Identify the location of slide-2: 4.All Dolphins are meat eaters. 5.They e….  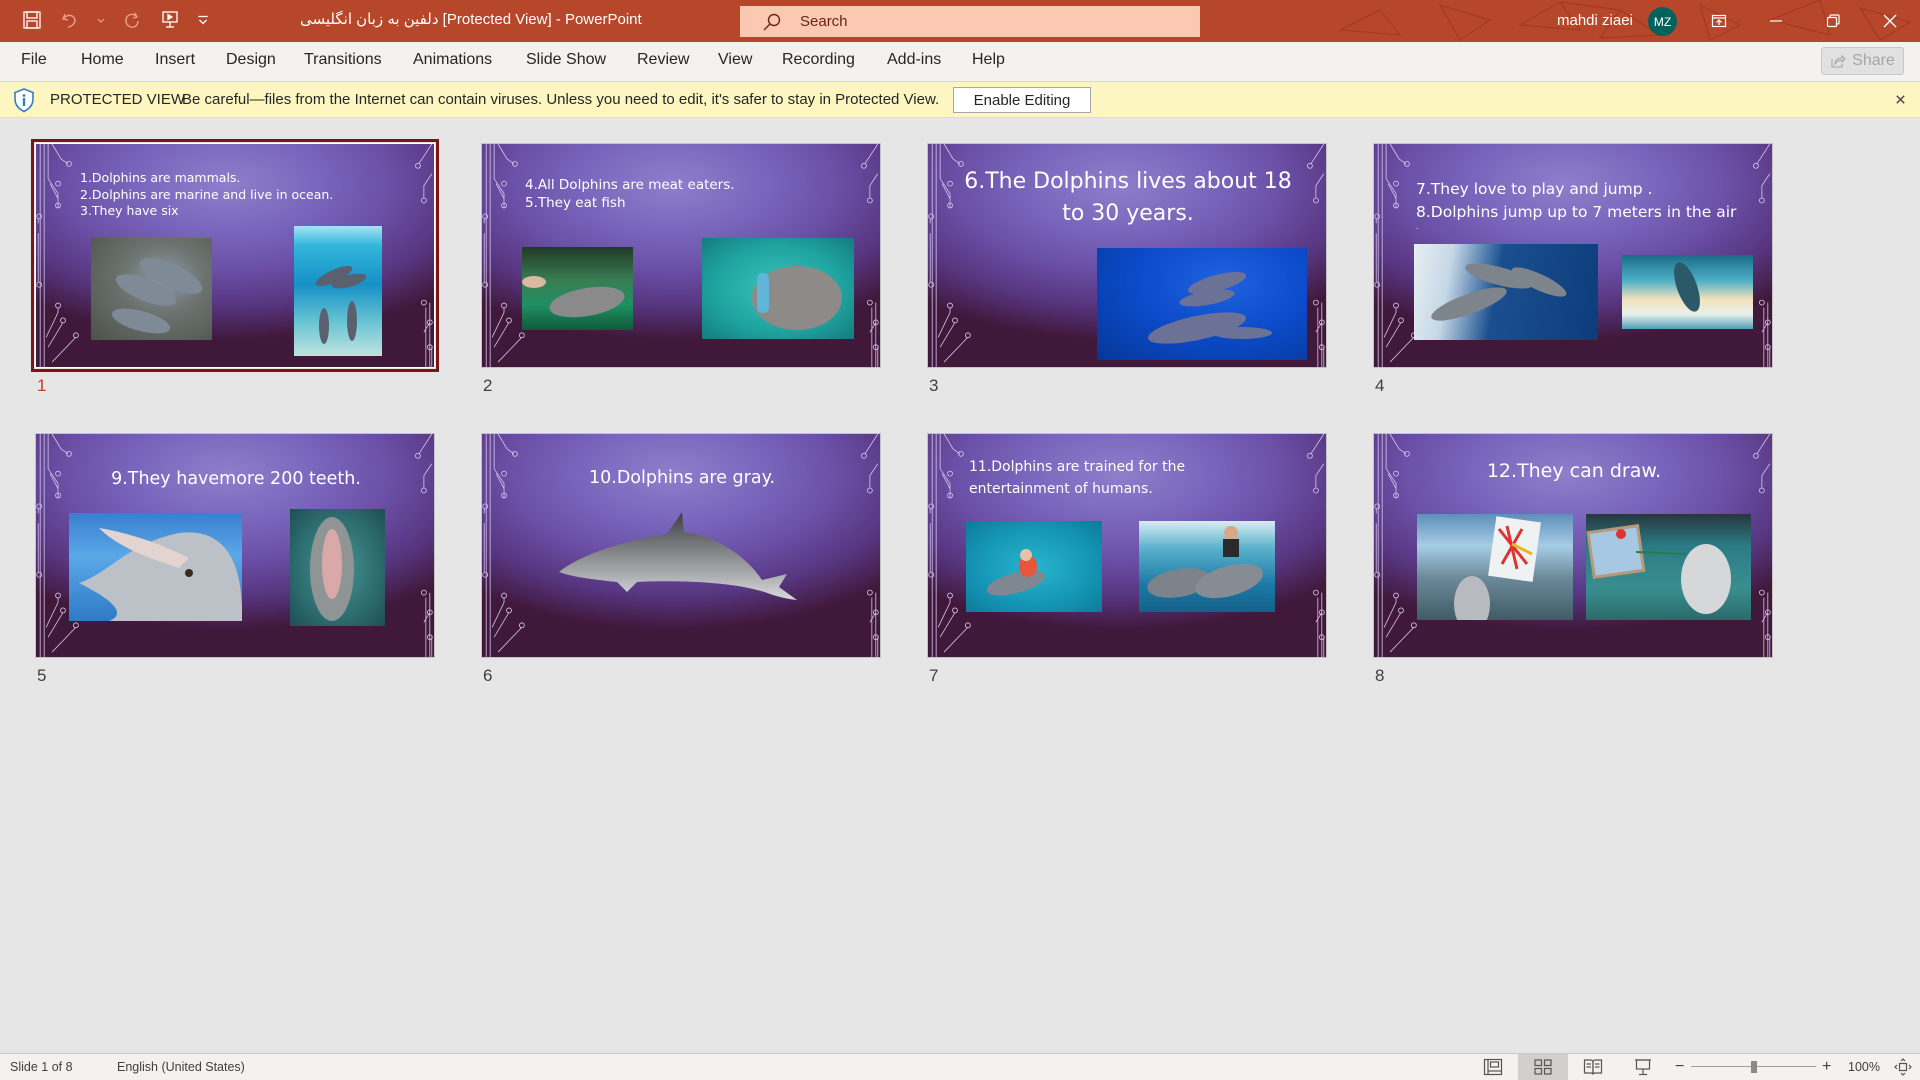
(681, 255).